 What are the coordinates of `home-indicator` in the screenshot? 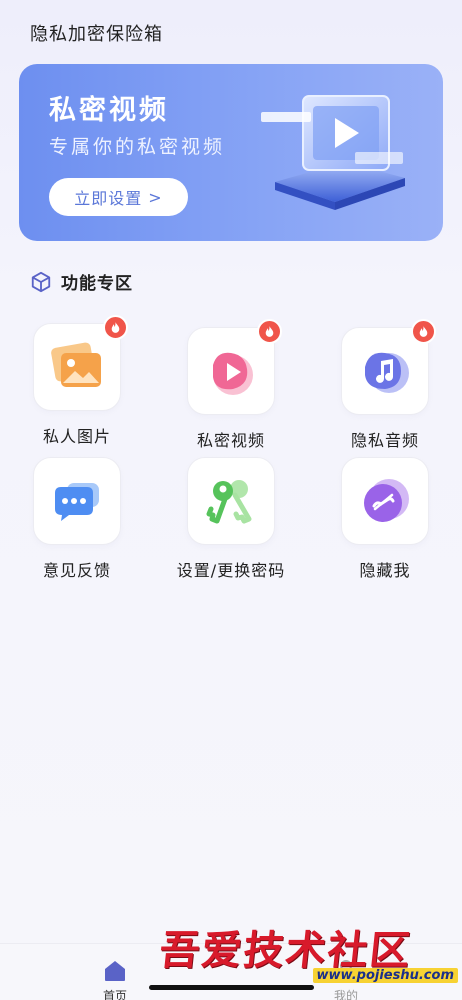 It's located at (231, 987).